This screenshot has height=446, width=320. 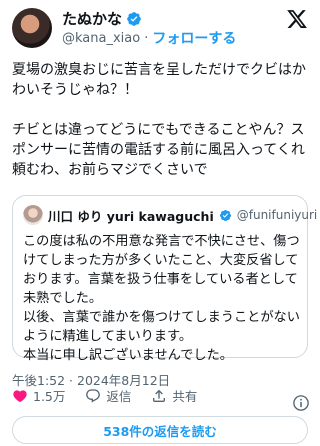 I want to click on action-bar: 1.5万 返信 共有, so click(x=114, y=395).